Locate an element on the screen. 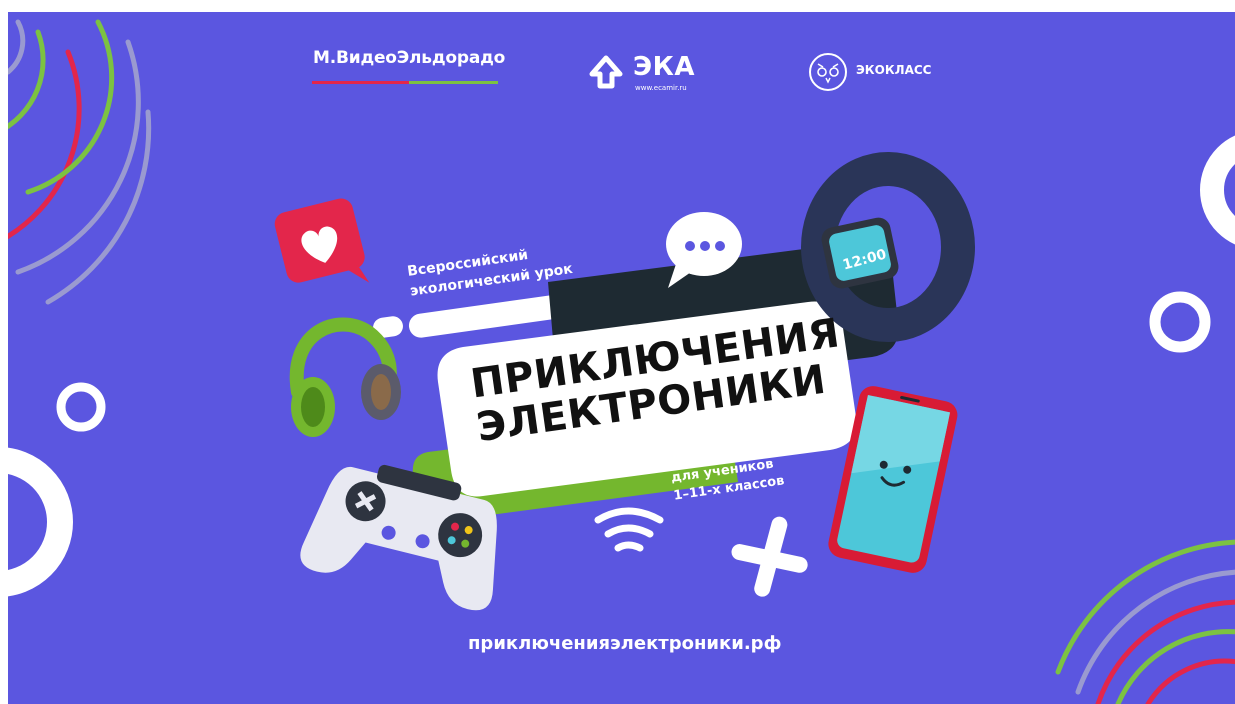  headphones-icon is located at coordinates (345, 377).